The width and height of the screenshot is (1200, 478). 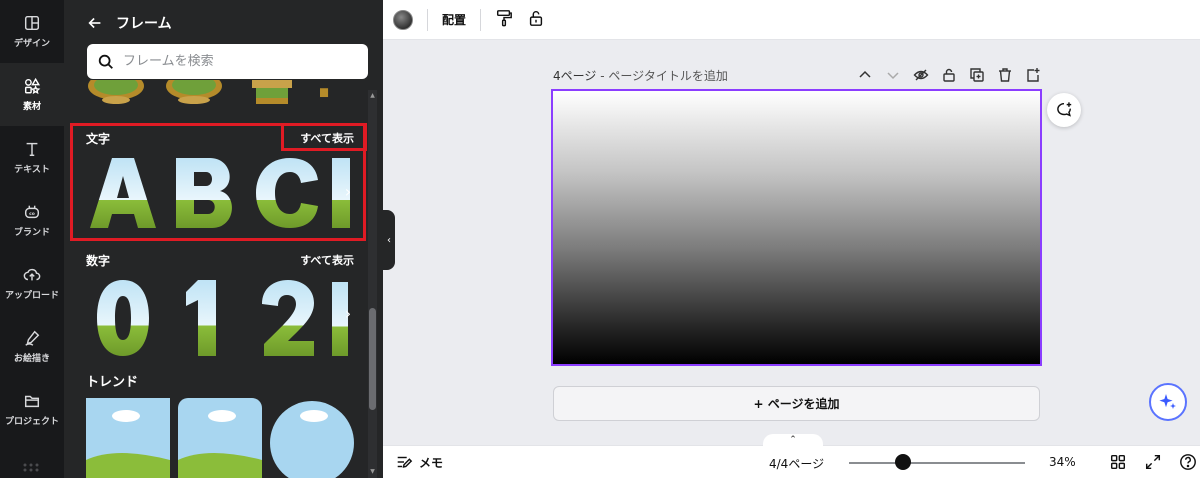 What do you see at coordinates (287, 318) in the screenshot?
I see `number-2-frame` at bounding box center [287, 318].